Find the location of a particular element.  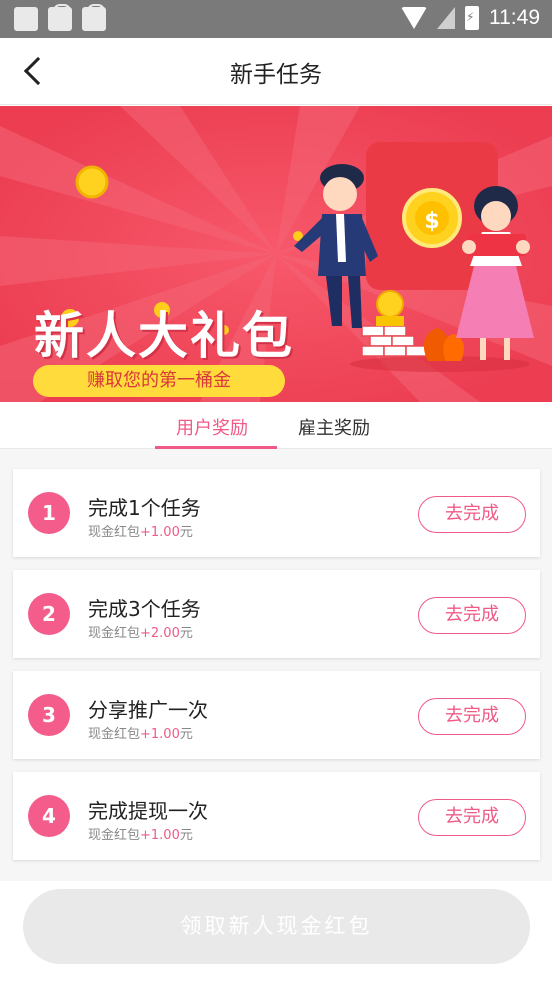

status-time: 11:49 is located at coordinates (514, 17).